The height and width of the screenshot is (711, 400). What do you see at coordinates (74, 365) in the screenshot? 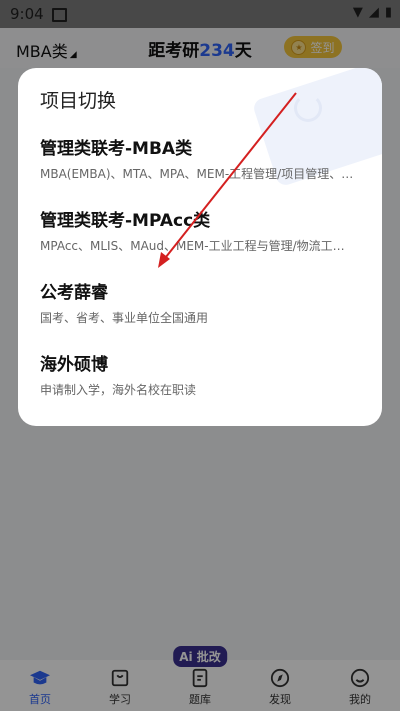
I see `option-title: 海外硕博` at bounding box center [74, 365].